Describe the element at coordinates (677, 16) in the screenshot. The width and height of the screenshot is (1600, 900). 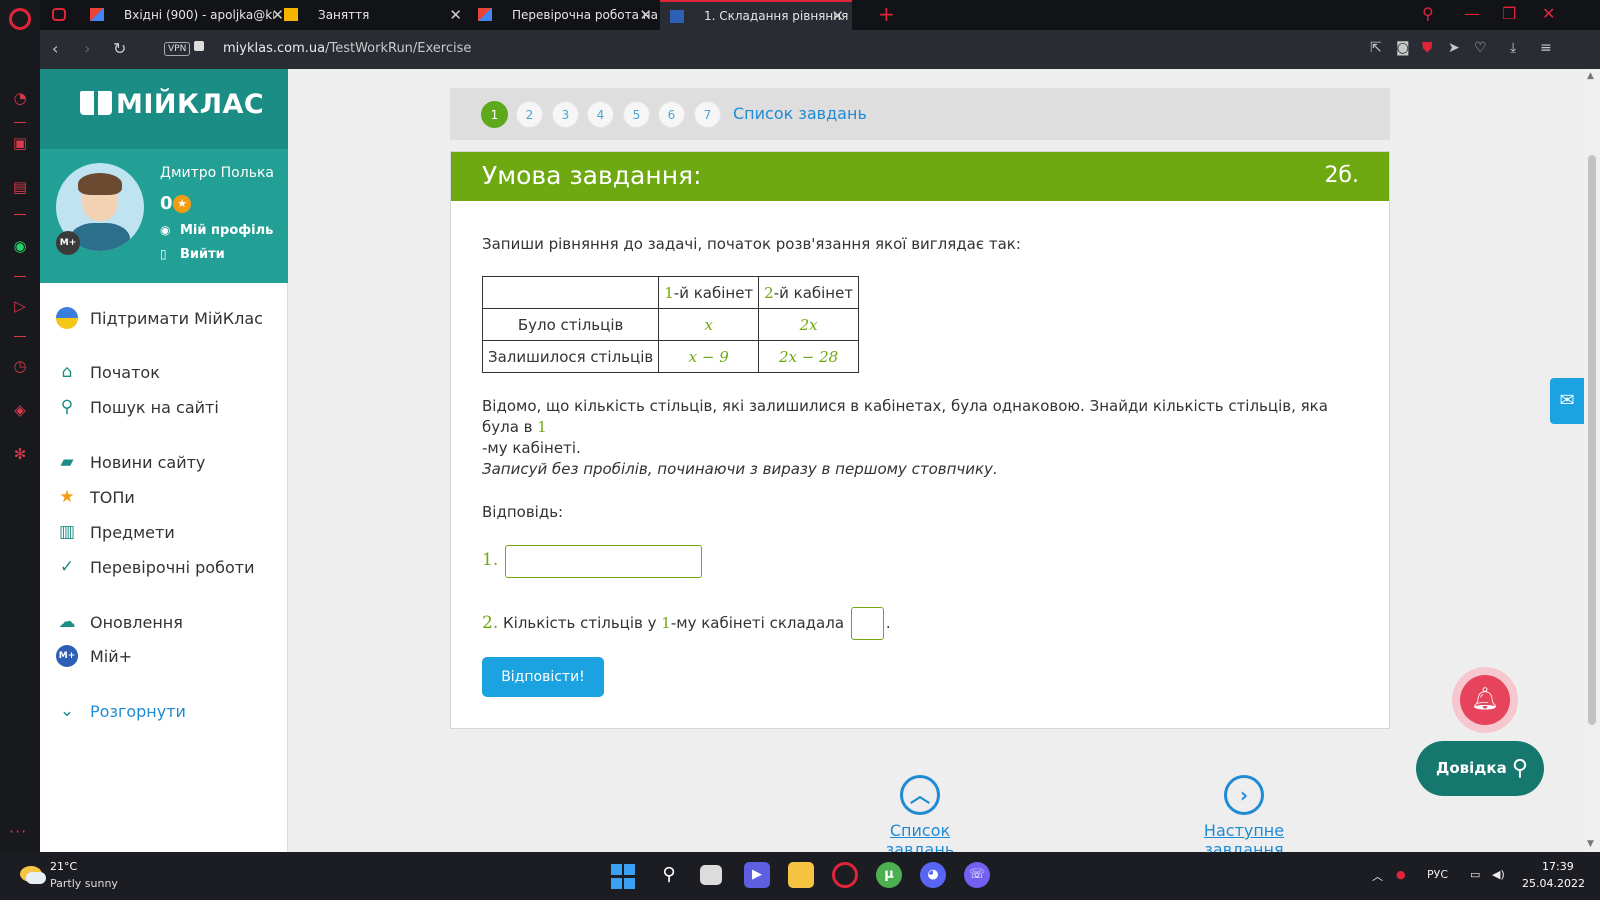
I see `miyklas-icon` at that location.